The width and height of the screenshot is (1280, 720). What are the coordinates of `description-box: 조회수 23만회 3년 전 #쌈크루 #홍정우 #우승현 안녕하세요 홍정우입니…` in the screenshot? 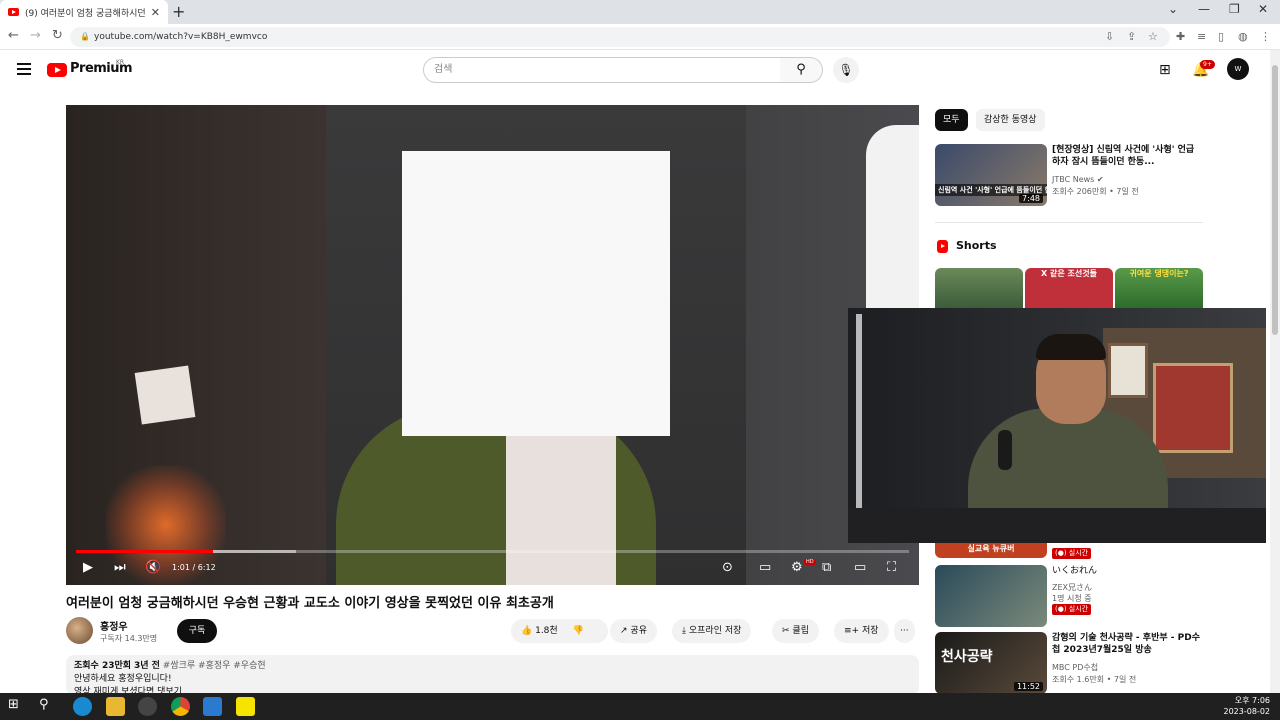 It's located at (492, 675).